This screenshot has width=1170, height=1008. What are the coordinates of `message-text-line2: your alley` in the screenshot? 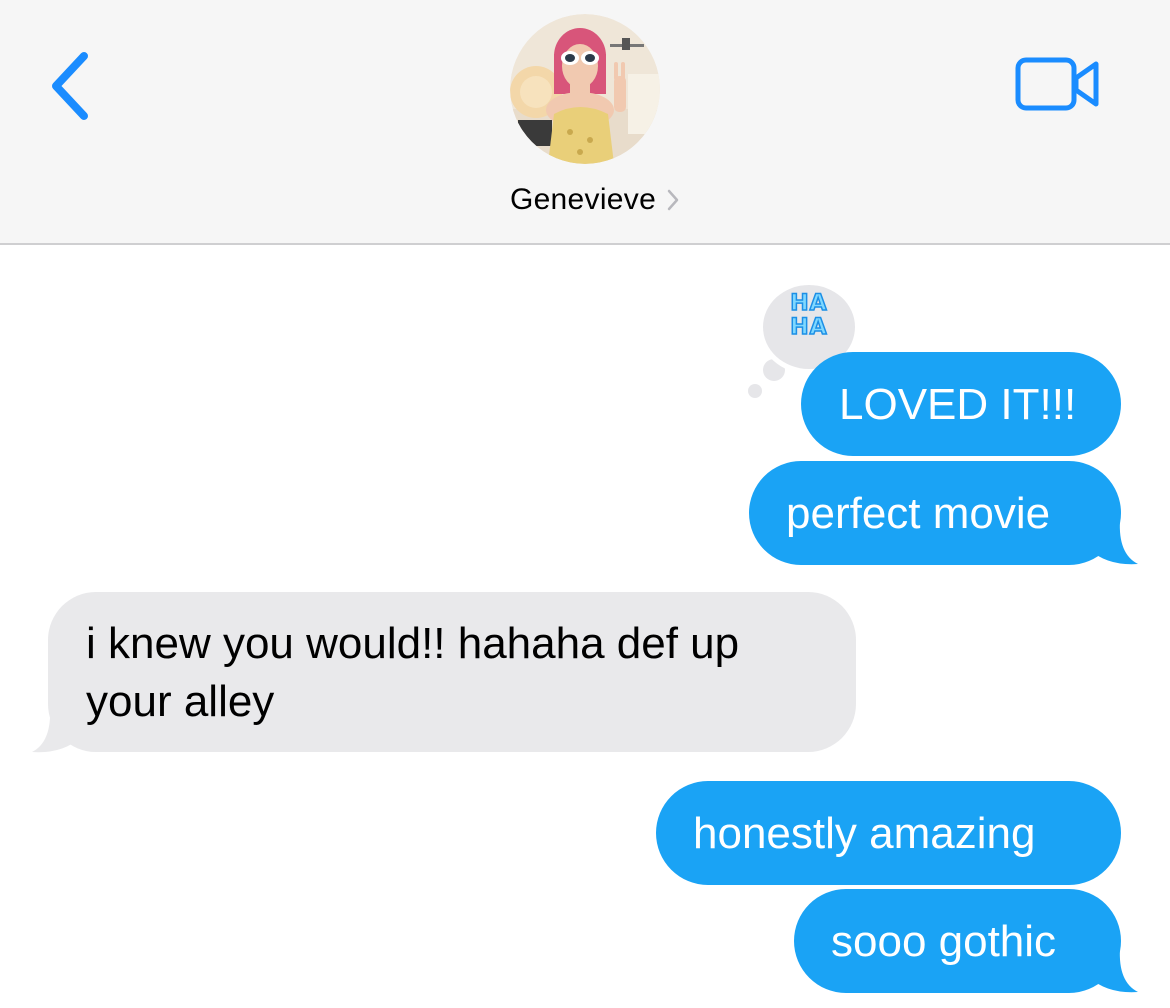 It's located at (180, 701).